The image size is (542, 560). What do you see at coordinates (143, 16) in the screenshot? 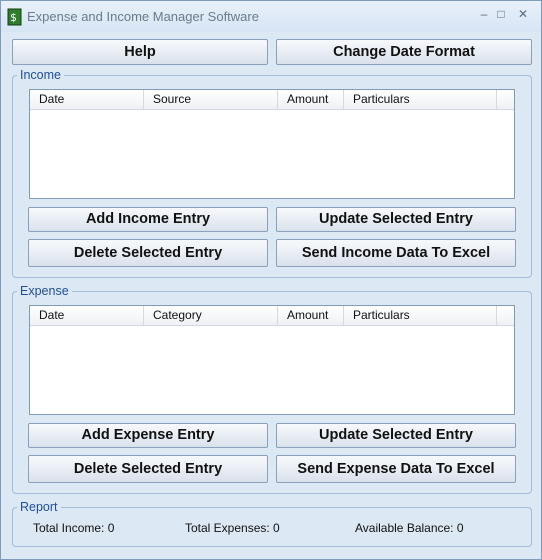
I see `window-title: Expense and Income Manager Software` at bounding box center [143, 16].